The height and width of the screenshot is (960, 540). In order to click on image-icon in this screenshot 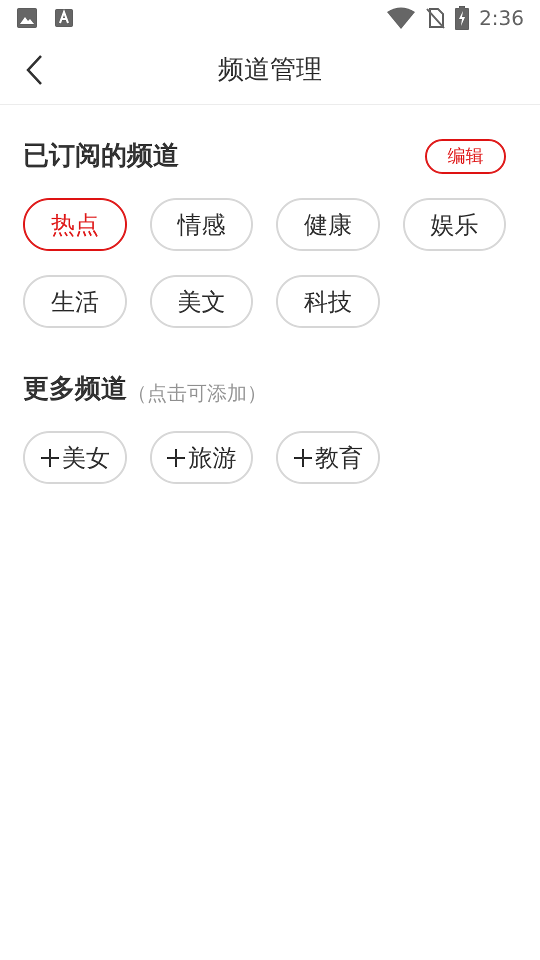, I will do `click(27, 18)`.